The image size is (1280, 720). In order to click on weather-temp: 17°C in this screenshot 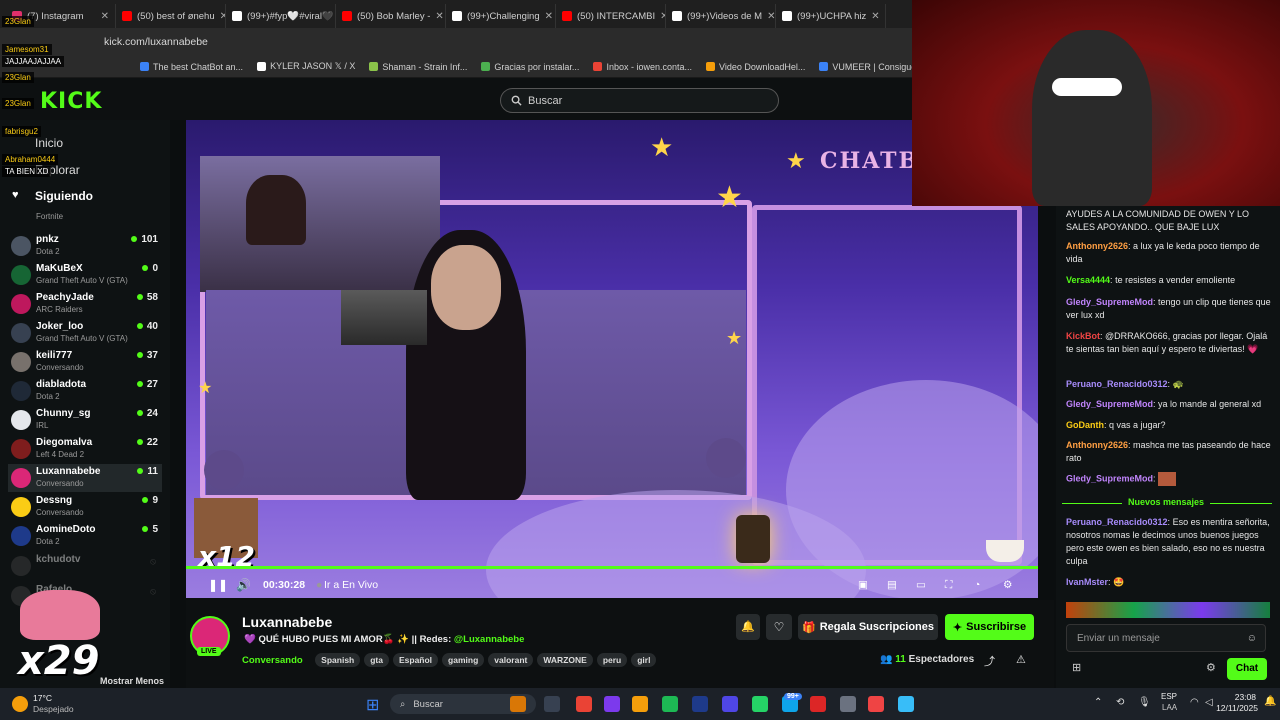, I will do `click(42, 698)`.